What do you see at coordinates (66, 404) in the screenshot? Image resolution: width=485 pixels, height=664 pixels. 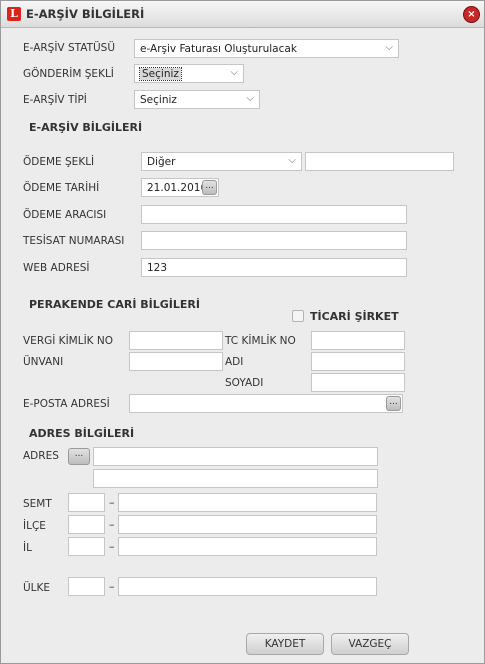 I see `email-label: E-POSTA ADRESİ` at bounding box center [66, 404].